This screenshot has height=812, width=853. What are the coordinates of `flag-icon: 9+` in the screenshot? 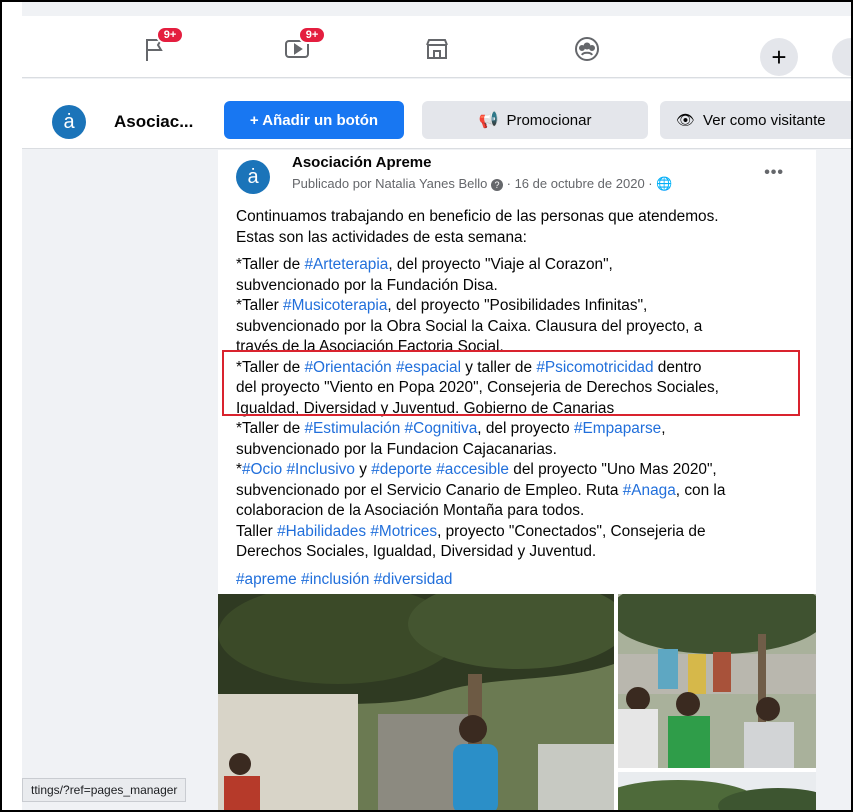 It's located at (161, 45).